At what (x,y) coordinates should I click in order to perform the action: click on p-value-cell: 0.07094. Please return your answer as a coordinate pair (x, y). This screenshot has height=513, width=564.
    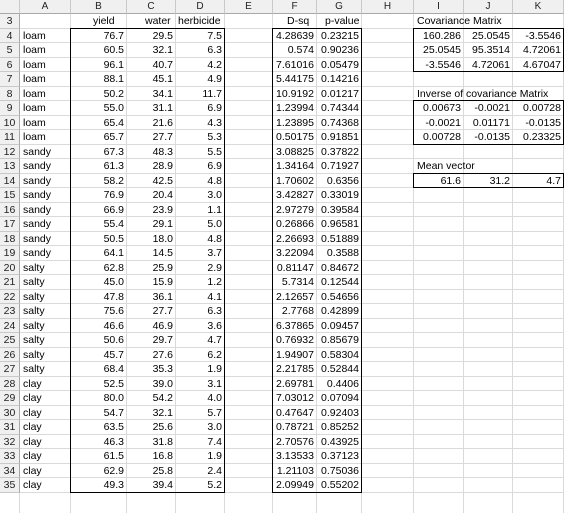
    Looking at the image, I should click on (339, 398).